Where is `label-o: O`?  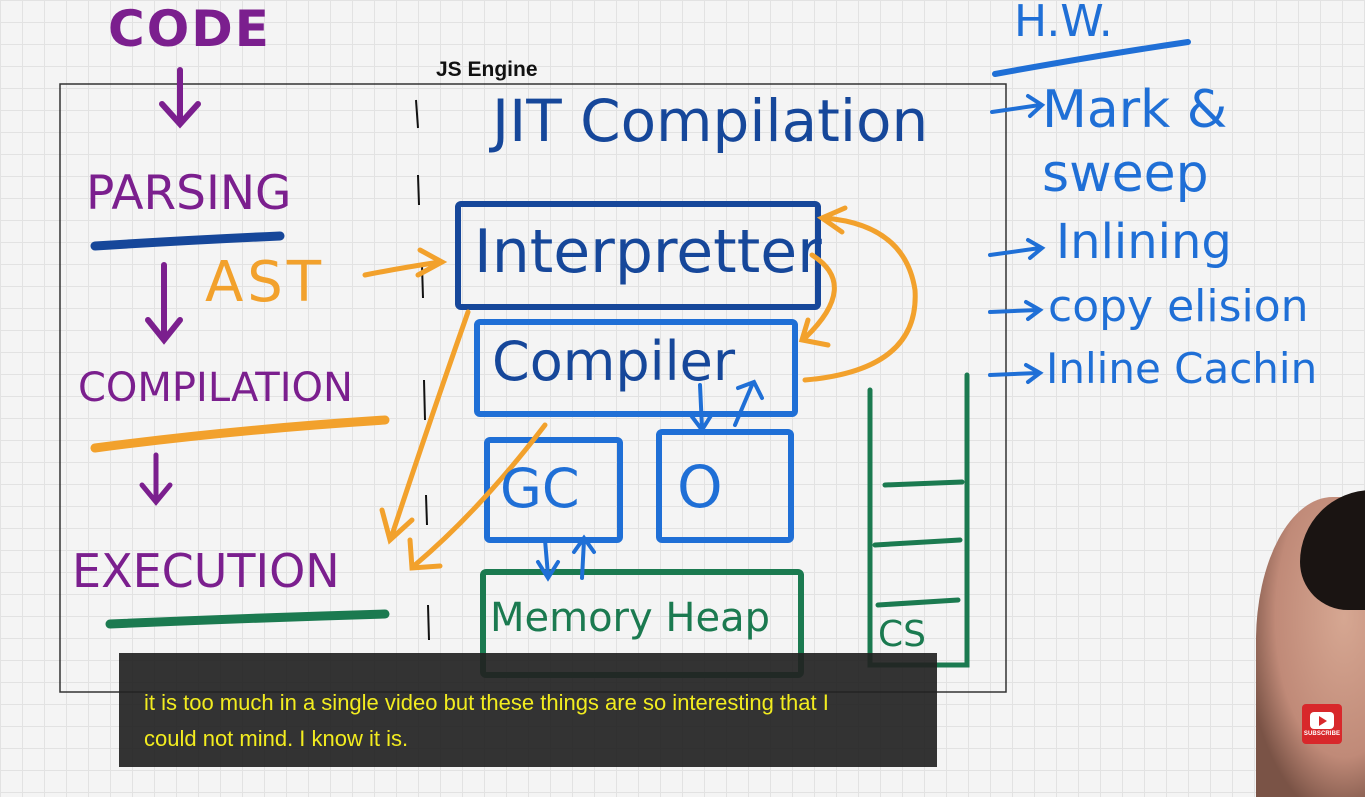 label-o: O is located at coordinates (700, 487).